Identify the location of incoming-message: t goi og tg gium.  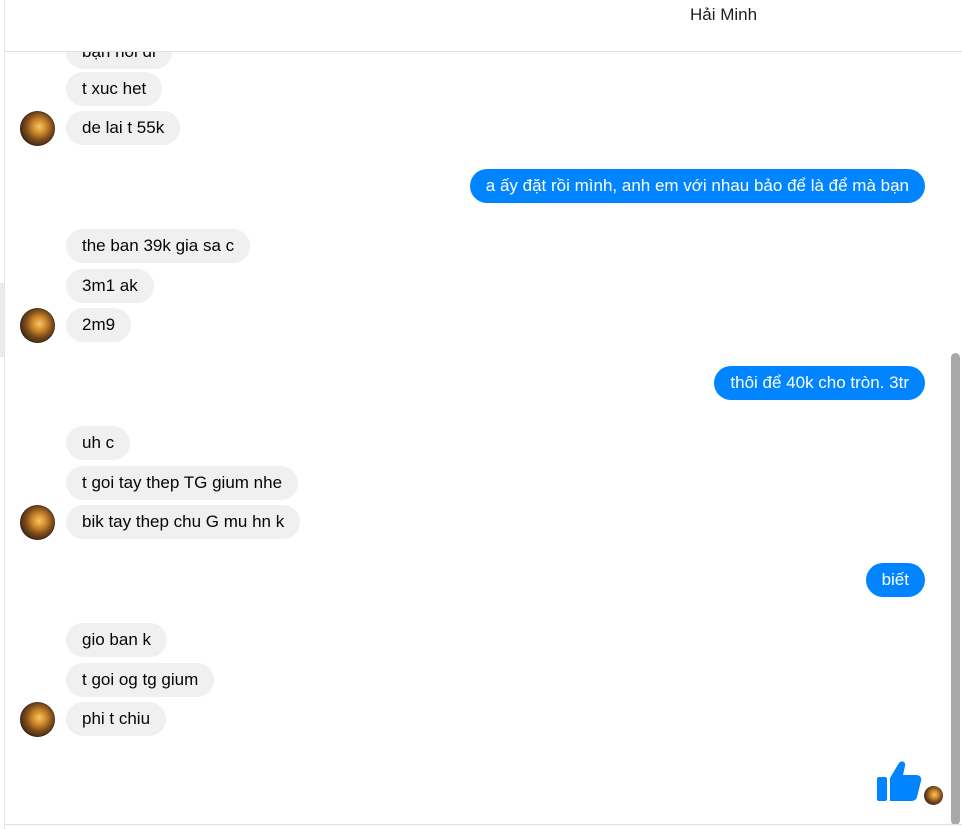
(140, 680).